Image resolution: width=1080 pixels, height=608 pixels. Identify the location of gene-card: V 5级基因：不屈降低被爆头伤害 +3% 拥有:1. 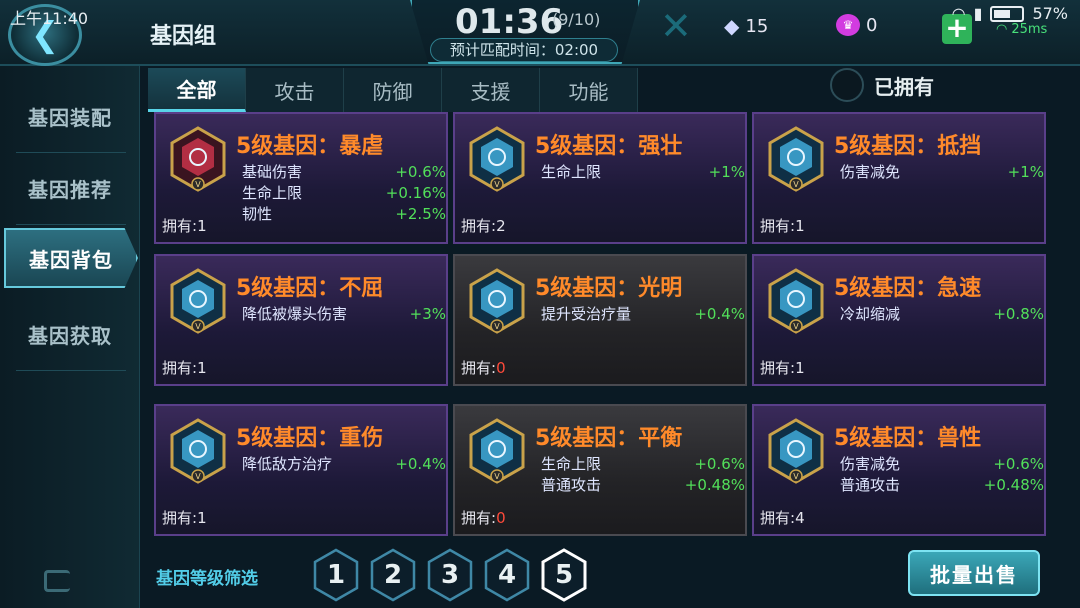
(301, 320).